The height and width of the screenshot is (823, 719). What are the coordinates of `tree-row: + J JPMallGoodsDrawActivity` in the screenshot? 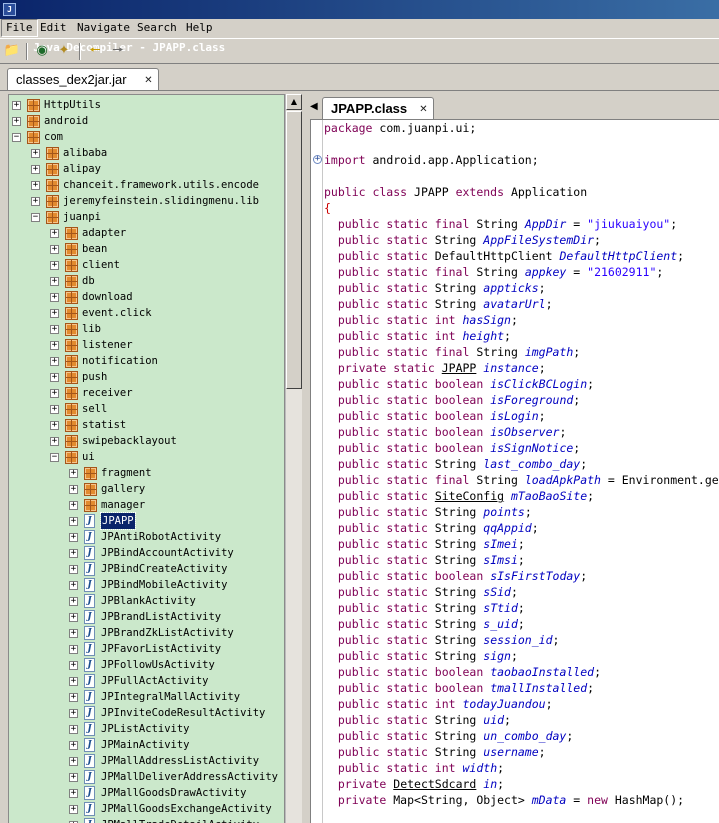 It's located at (146, 793).